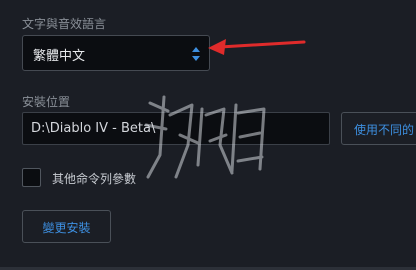 The width and height of the screenshot is (416, 270). What do you see at coordinates (46, 102) in the screenshot?
I see `install-location-label: 安裝位置` at bounding box center [46, 102].